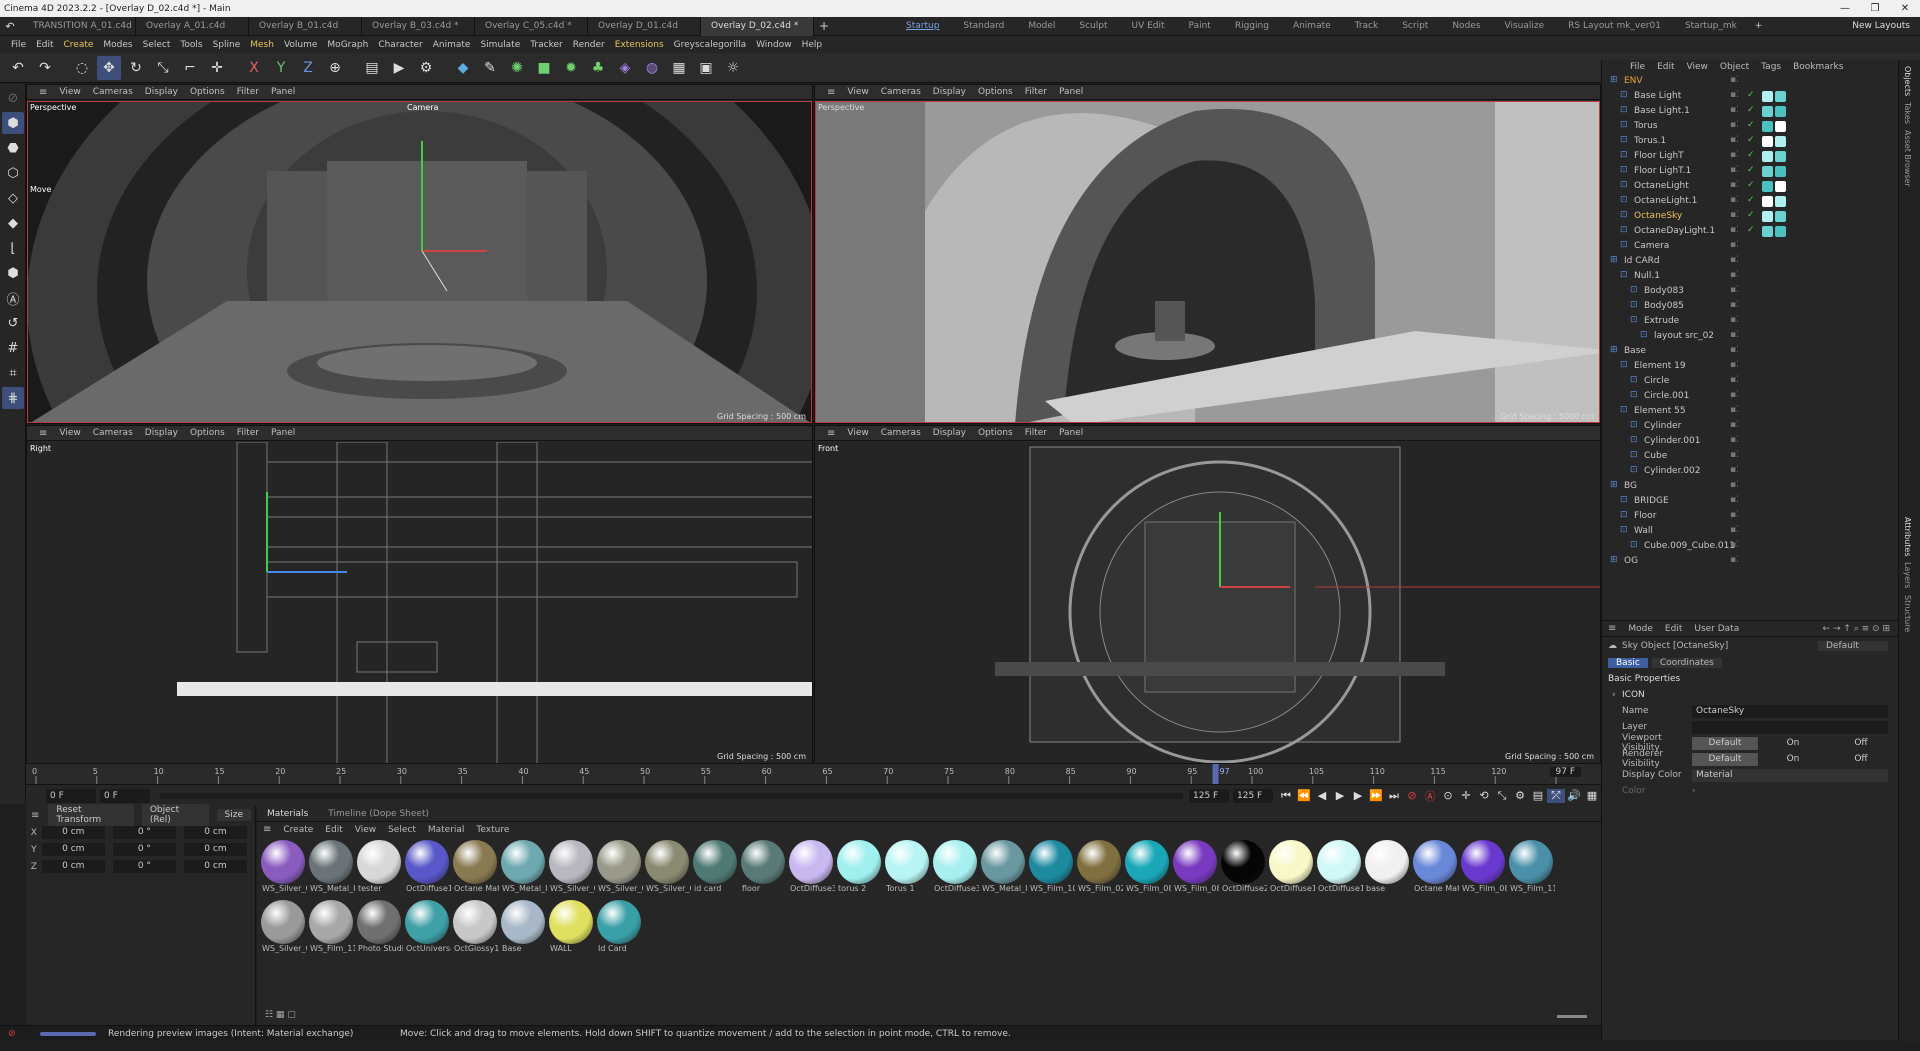  What do you see at coordinates (91, 815) in the screenshot?
I see `reset-transform-button: Reset Transform` at bounding box center [91, 815].